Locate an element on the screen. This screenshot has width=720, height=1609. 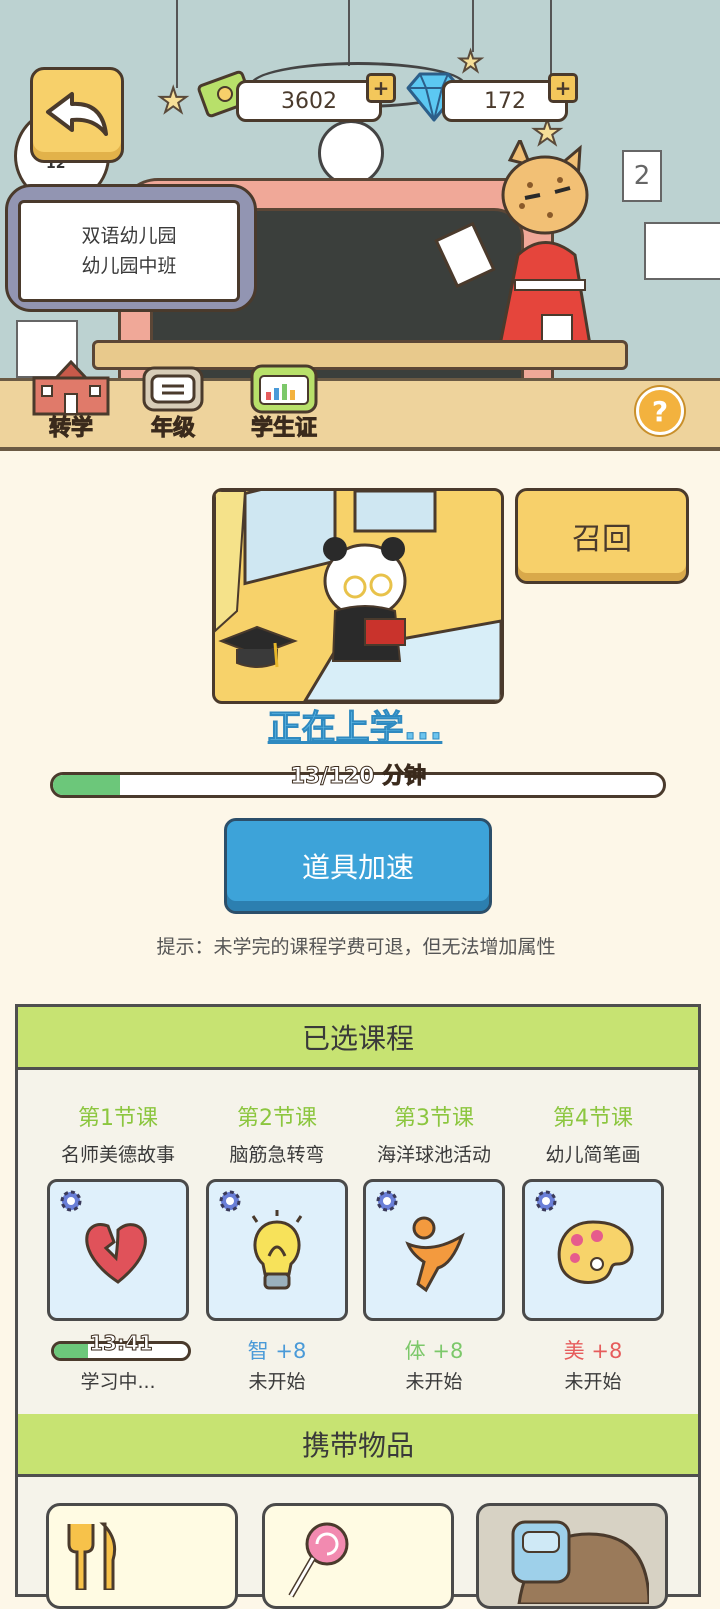
back-button is located at coordinates (77, 115).